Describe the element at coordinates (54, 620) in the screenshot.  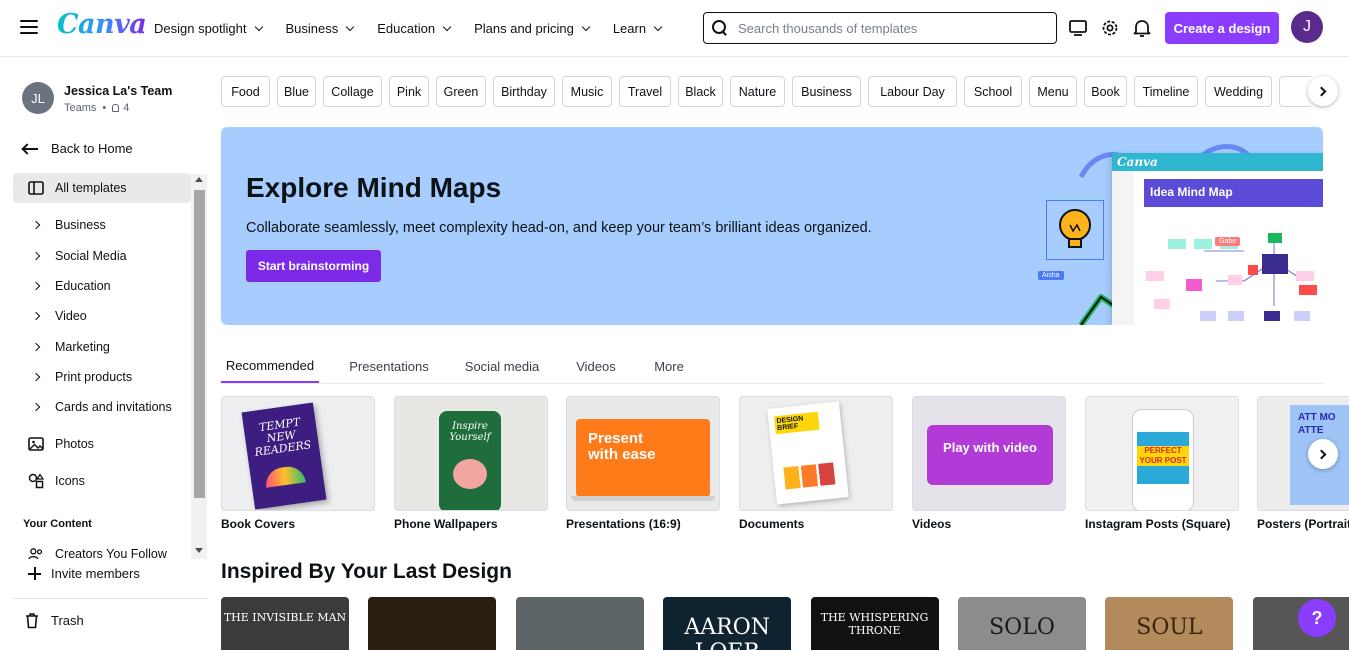
I see `trash-link: Trash` at that location.